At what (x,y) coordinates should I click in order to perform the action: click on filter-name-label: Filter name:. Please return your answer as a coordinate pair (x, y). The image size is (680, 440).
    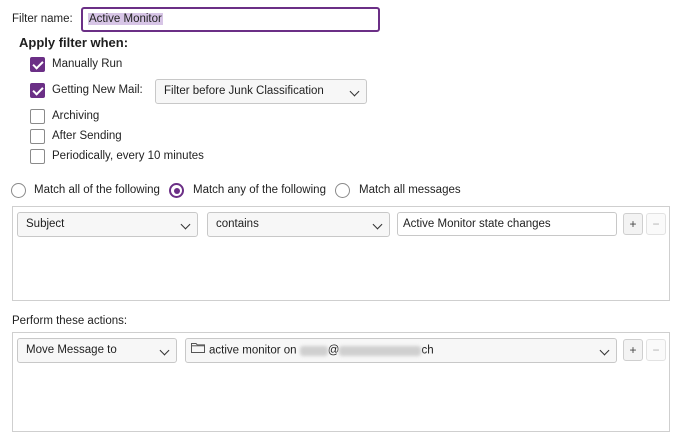
    Looking at the image, I should click on (42, 19).